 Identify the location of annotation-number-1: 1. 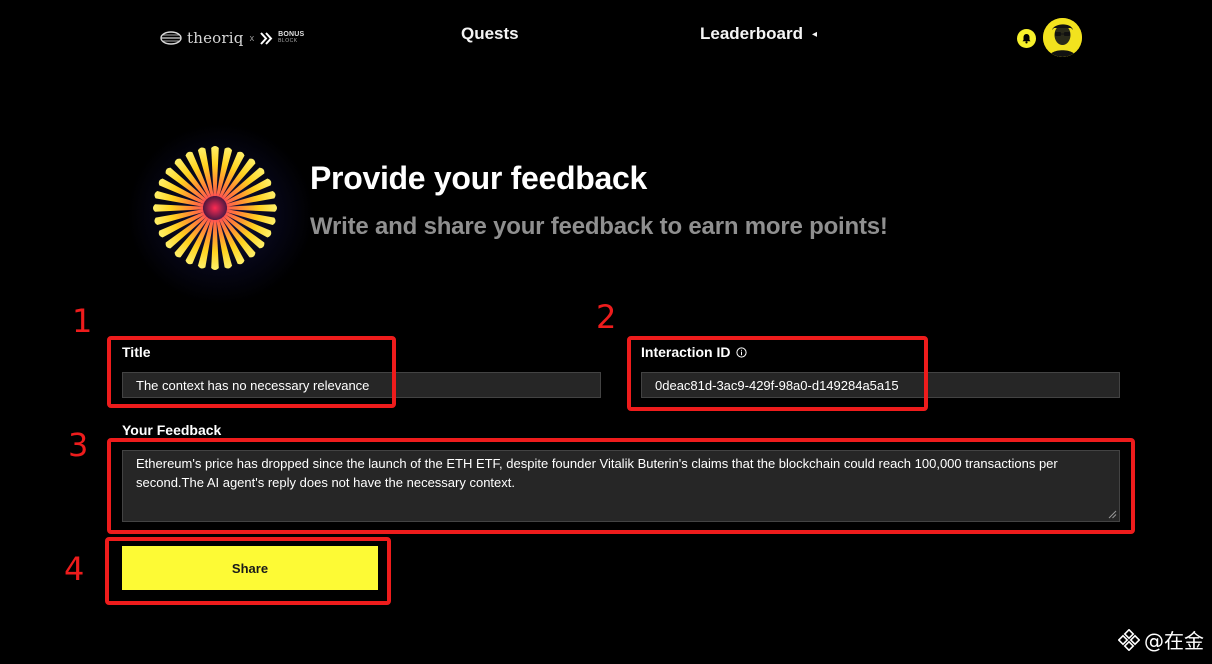
(82, 321).